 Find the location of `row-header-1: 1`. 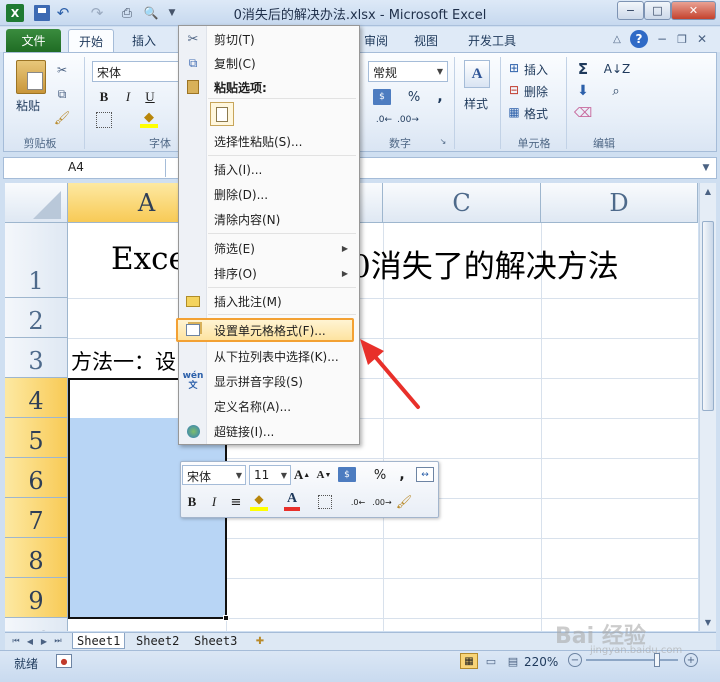

row-header-1: 1 is located at coordinates (36, 260).